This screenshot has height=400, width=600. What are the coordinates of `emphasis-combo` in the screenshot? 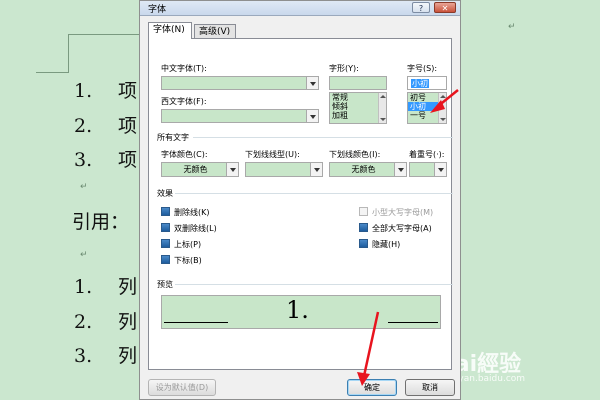 It's located at (428, 169).